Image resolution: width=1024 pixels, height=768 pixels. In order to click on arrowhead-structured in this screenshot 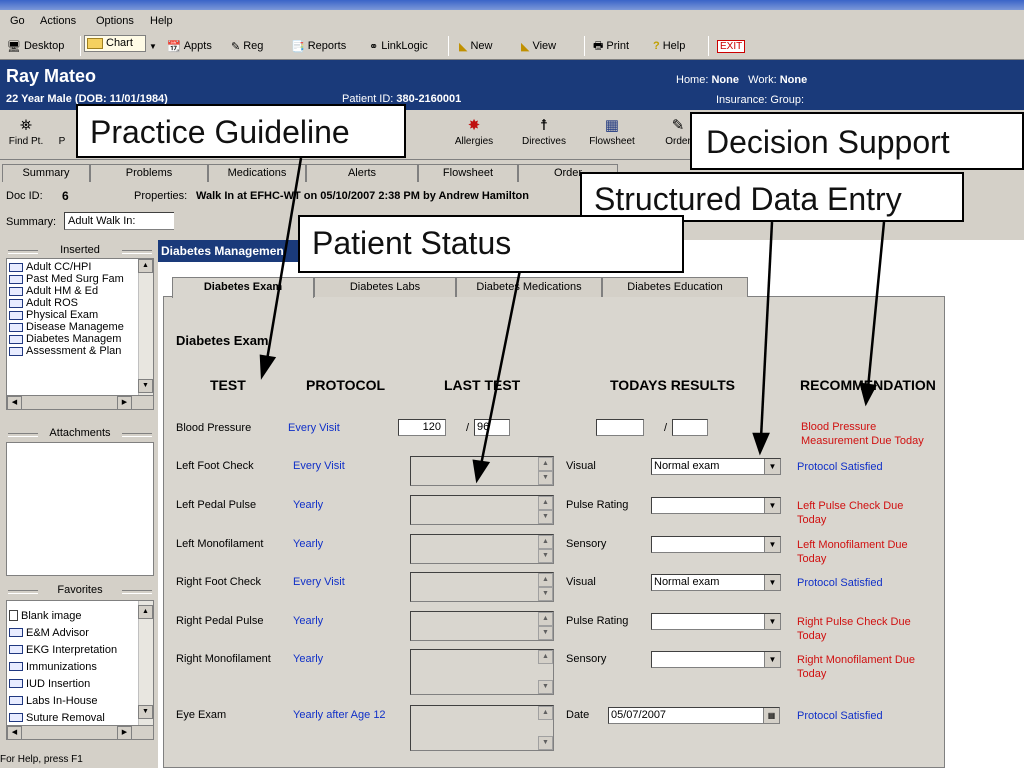, I will do `click(761, 444)`.